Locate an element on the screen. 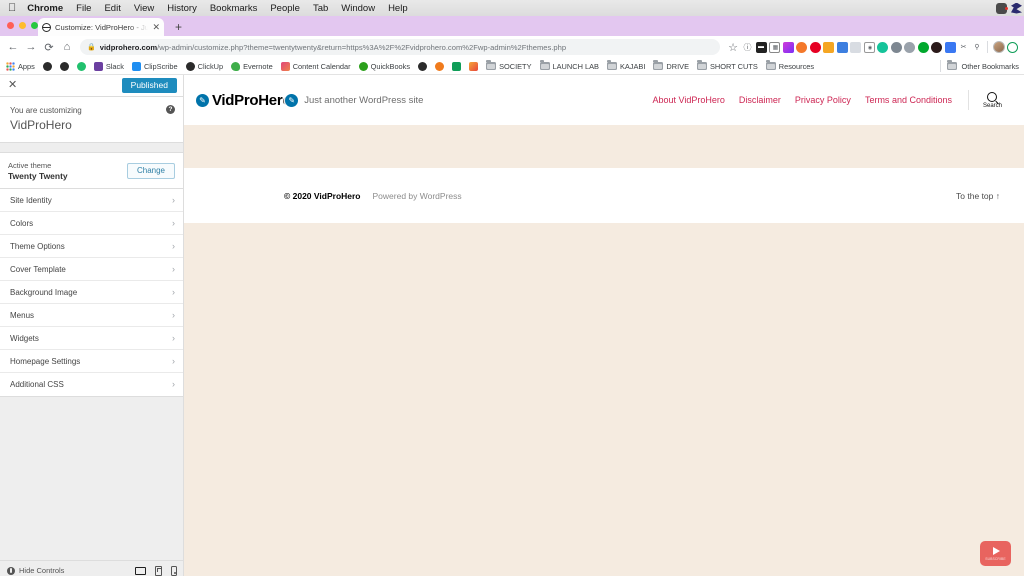 This screenshot has width=1024, height=576. bookmark-folder-short-cuts: SHORT CUTS is located at coordinates (727, 65).